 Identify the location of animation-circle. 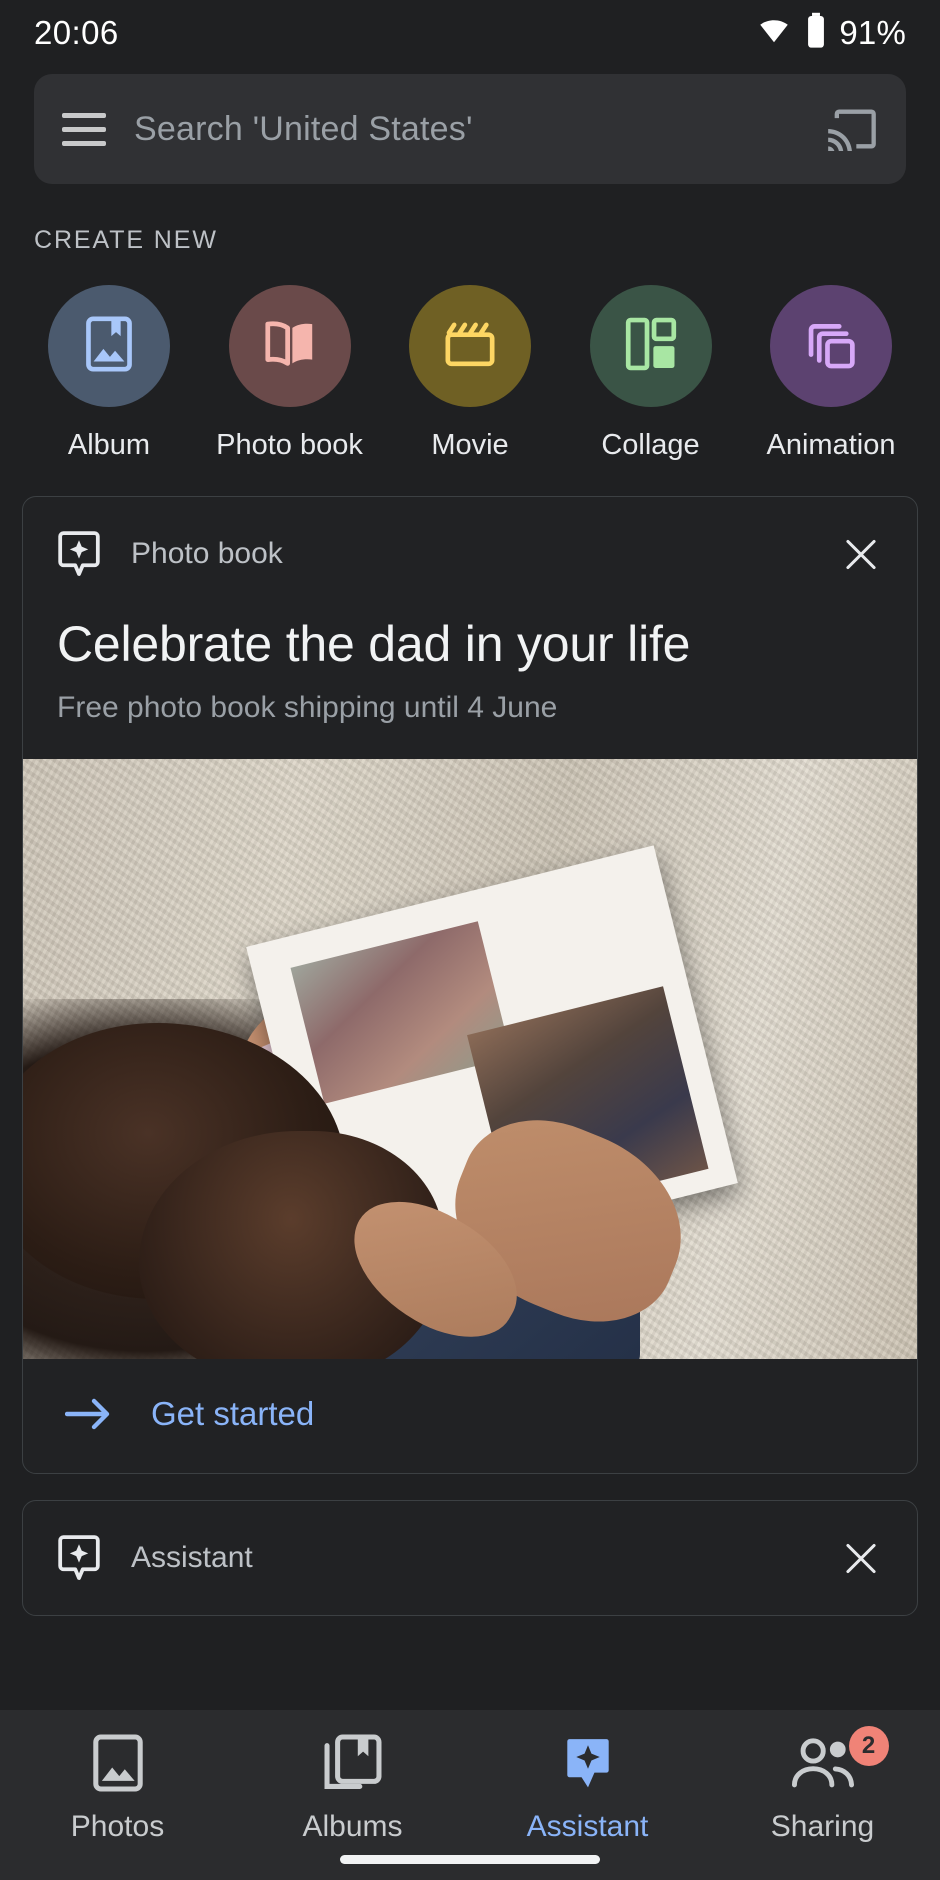
(831, 346).